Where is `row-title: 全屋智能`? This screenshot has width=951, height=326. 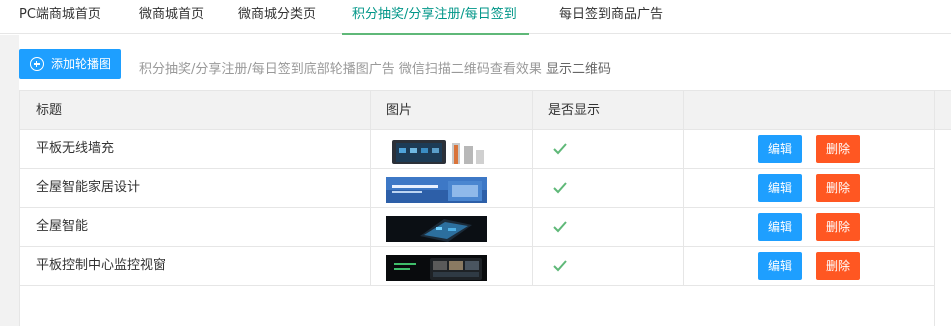
row-title: 全屋智能 is located at coordinates (62, 226).